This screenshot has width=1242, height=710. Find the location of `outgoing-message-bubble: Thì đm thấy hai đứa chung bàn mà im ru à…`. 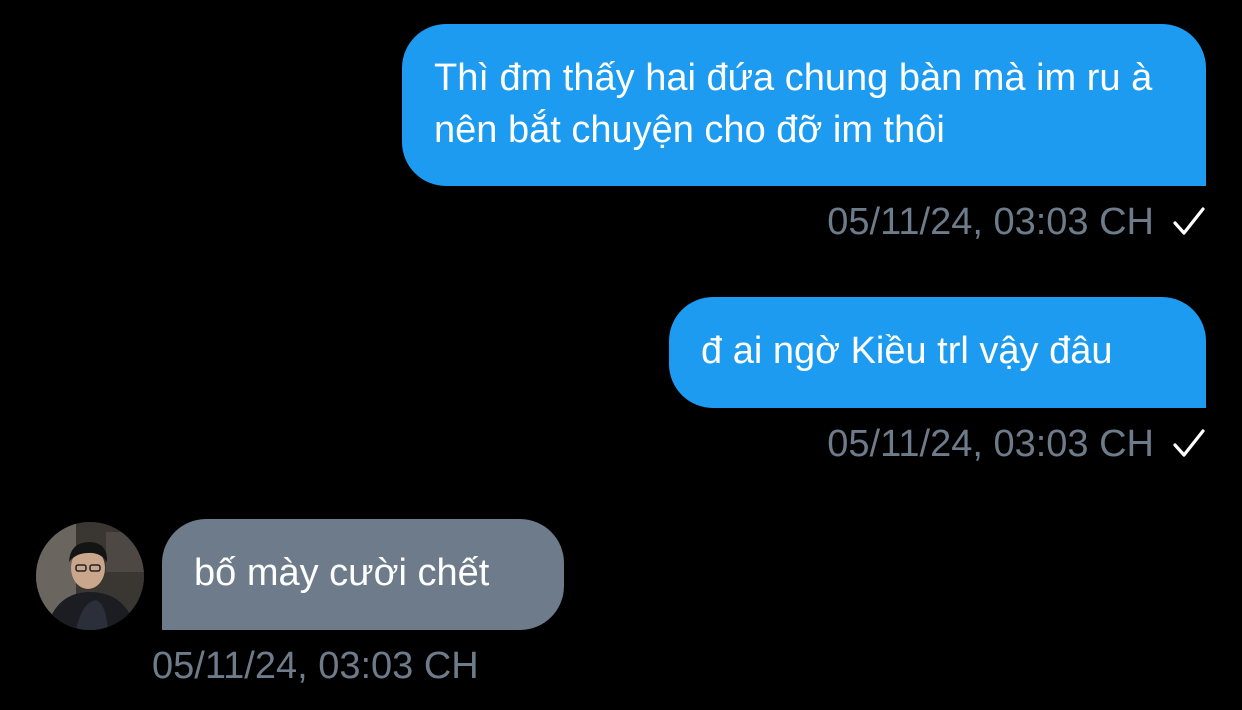

outgoing-message-bubble: Thì đm thấy hai đứa chung bàn mà im ru à… is located at coordinates (804, 105).